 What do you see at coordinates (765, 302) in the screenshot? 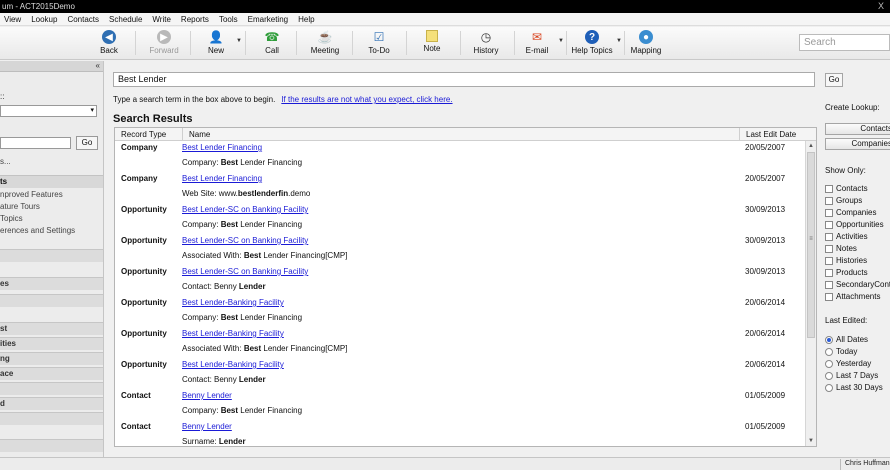
I see `record-date: 20/06/2014` at bounding box center [765, 302].